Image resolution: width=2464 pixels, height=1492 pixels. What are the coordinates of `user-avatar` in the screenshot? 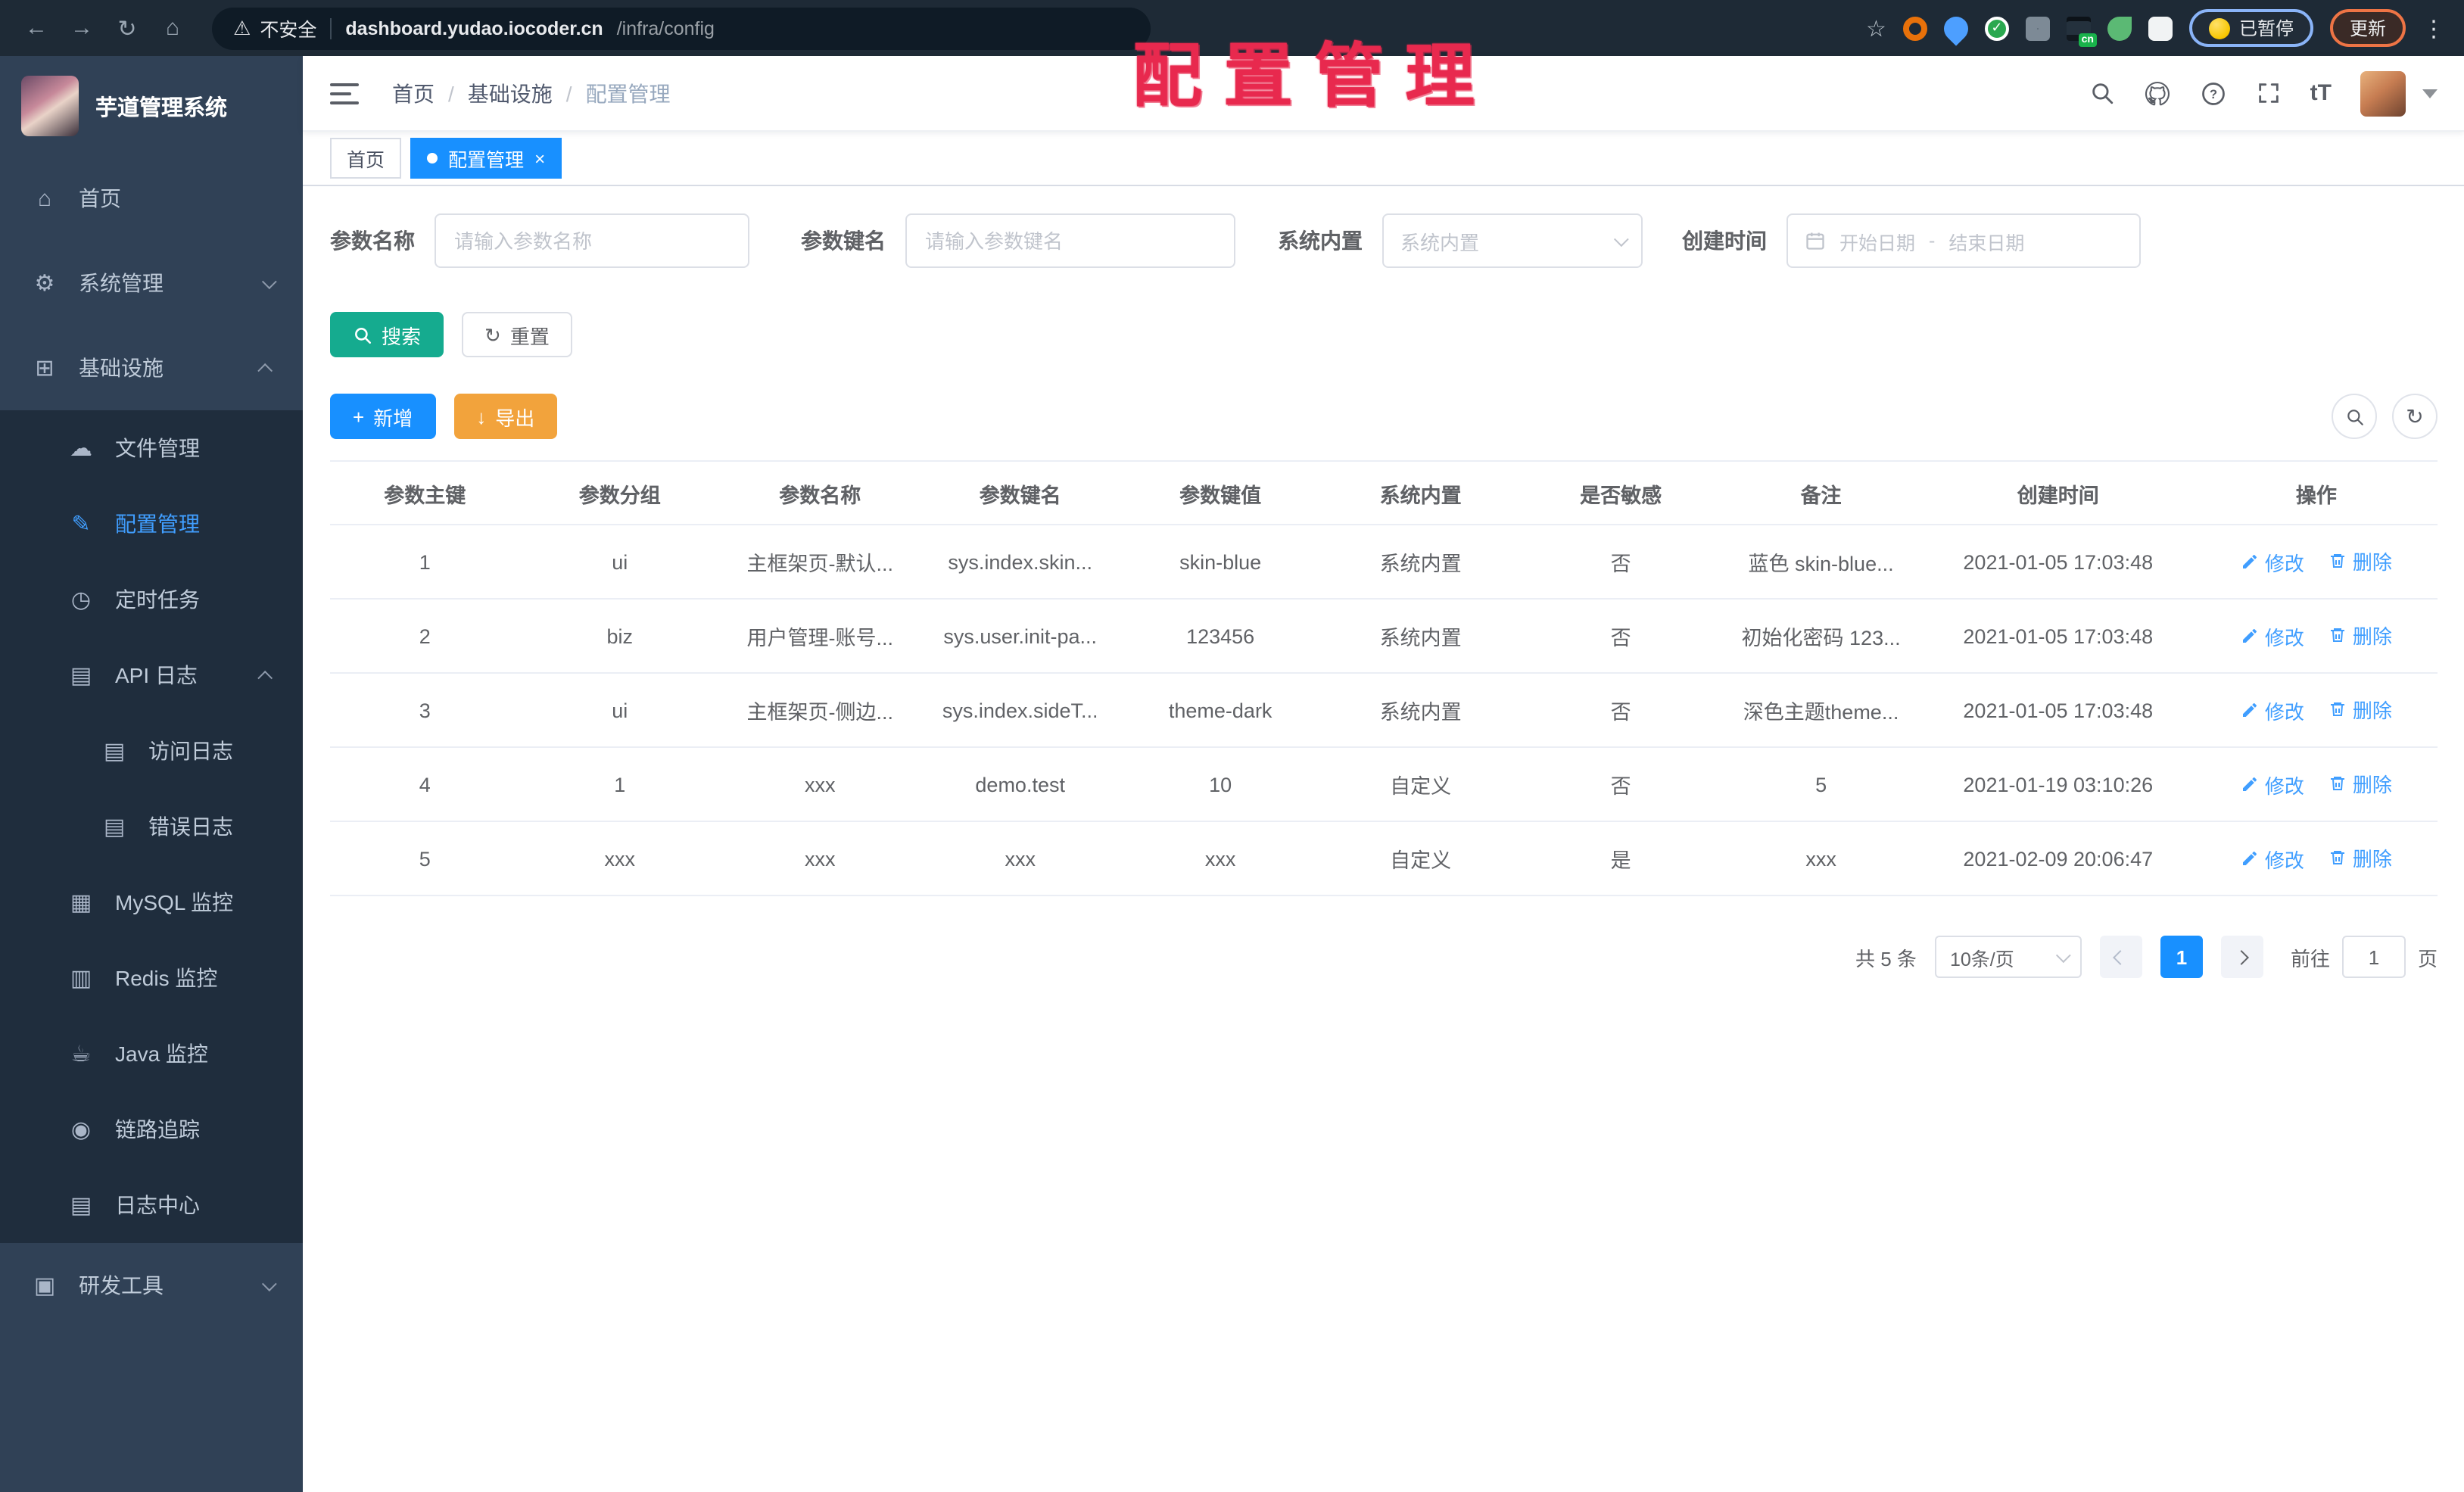 It's located at (2383, 93).